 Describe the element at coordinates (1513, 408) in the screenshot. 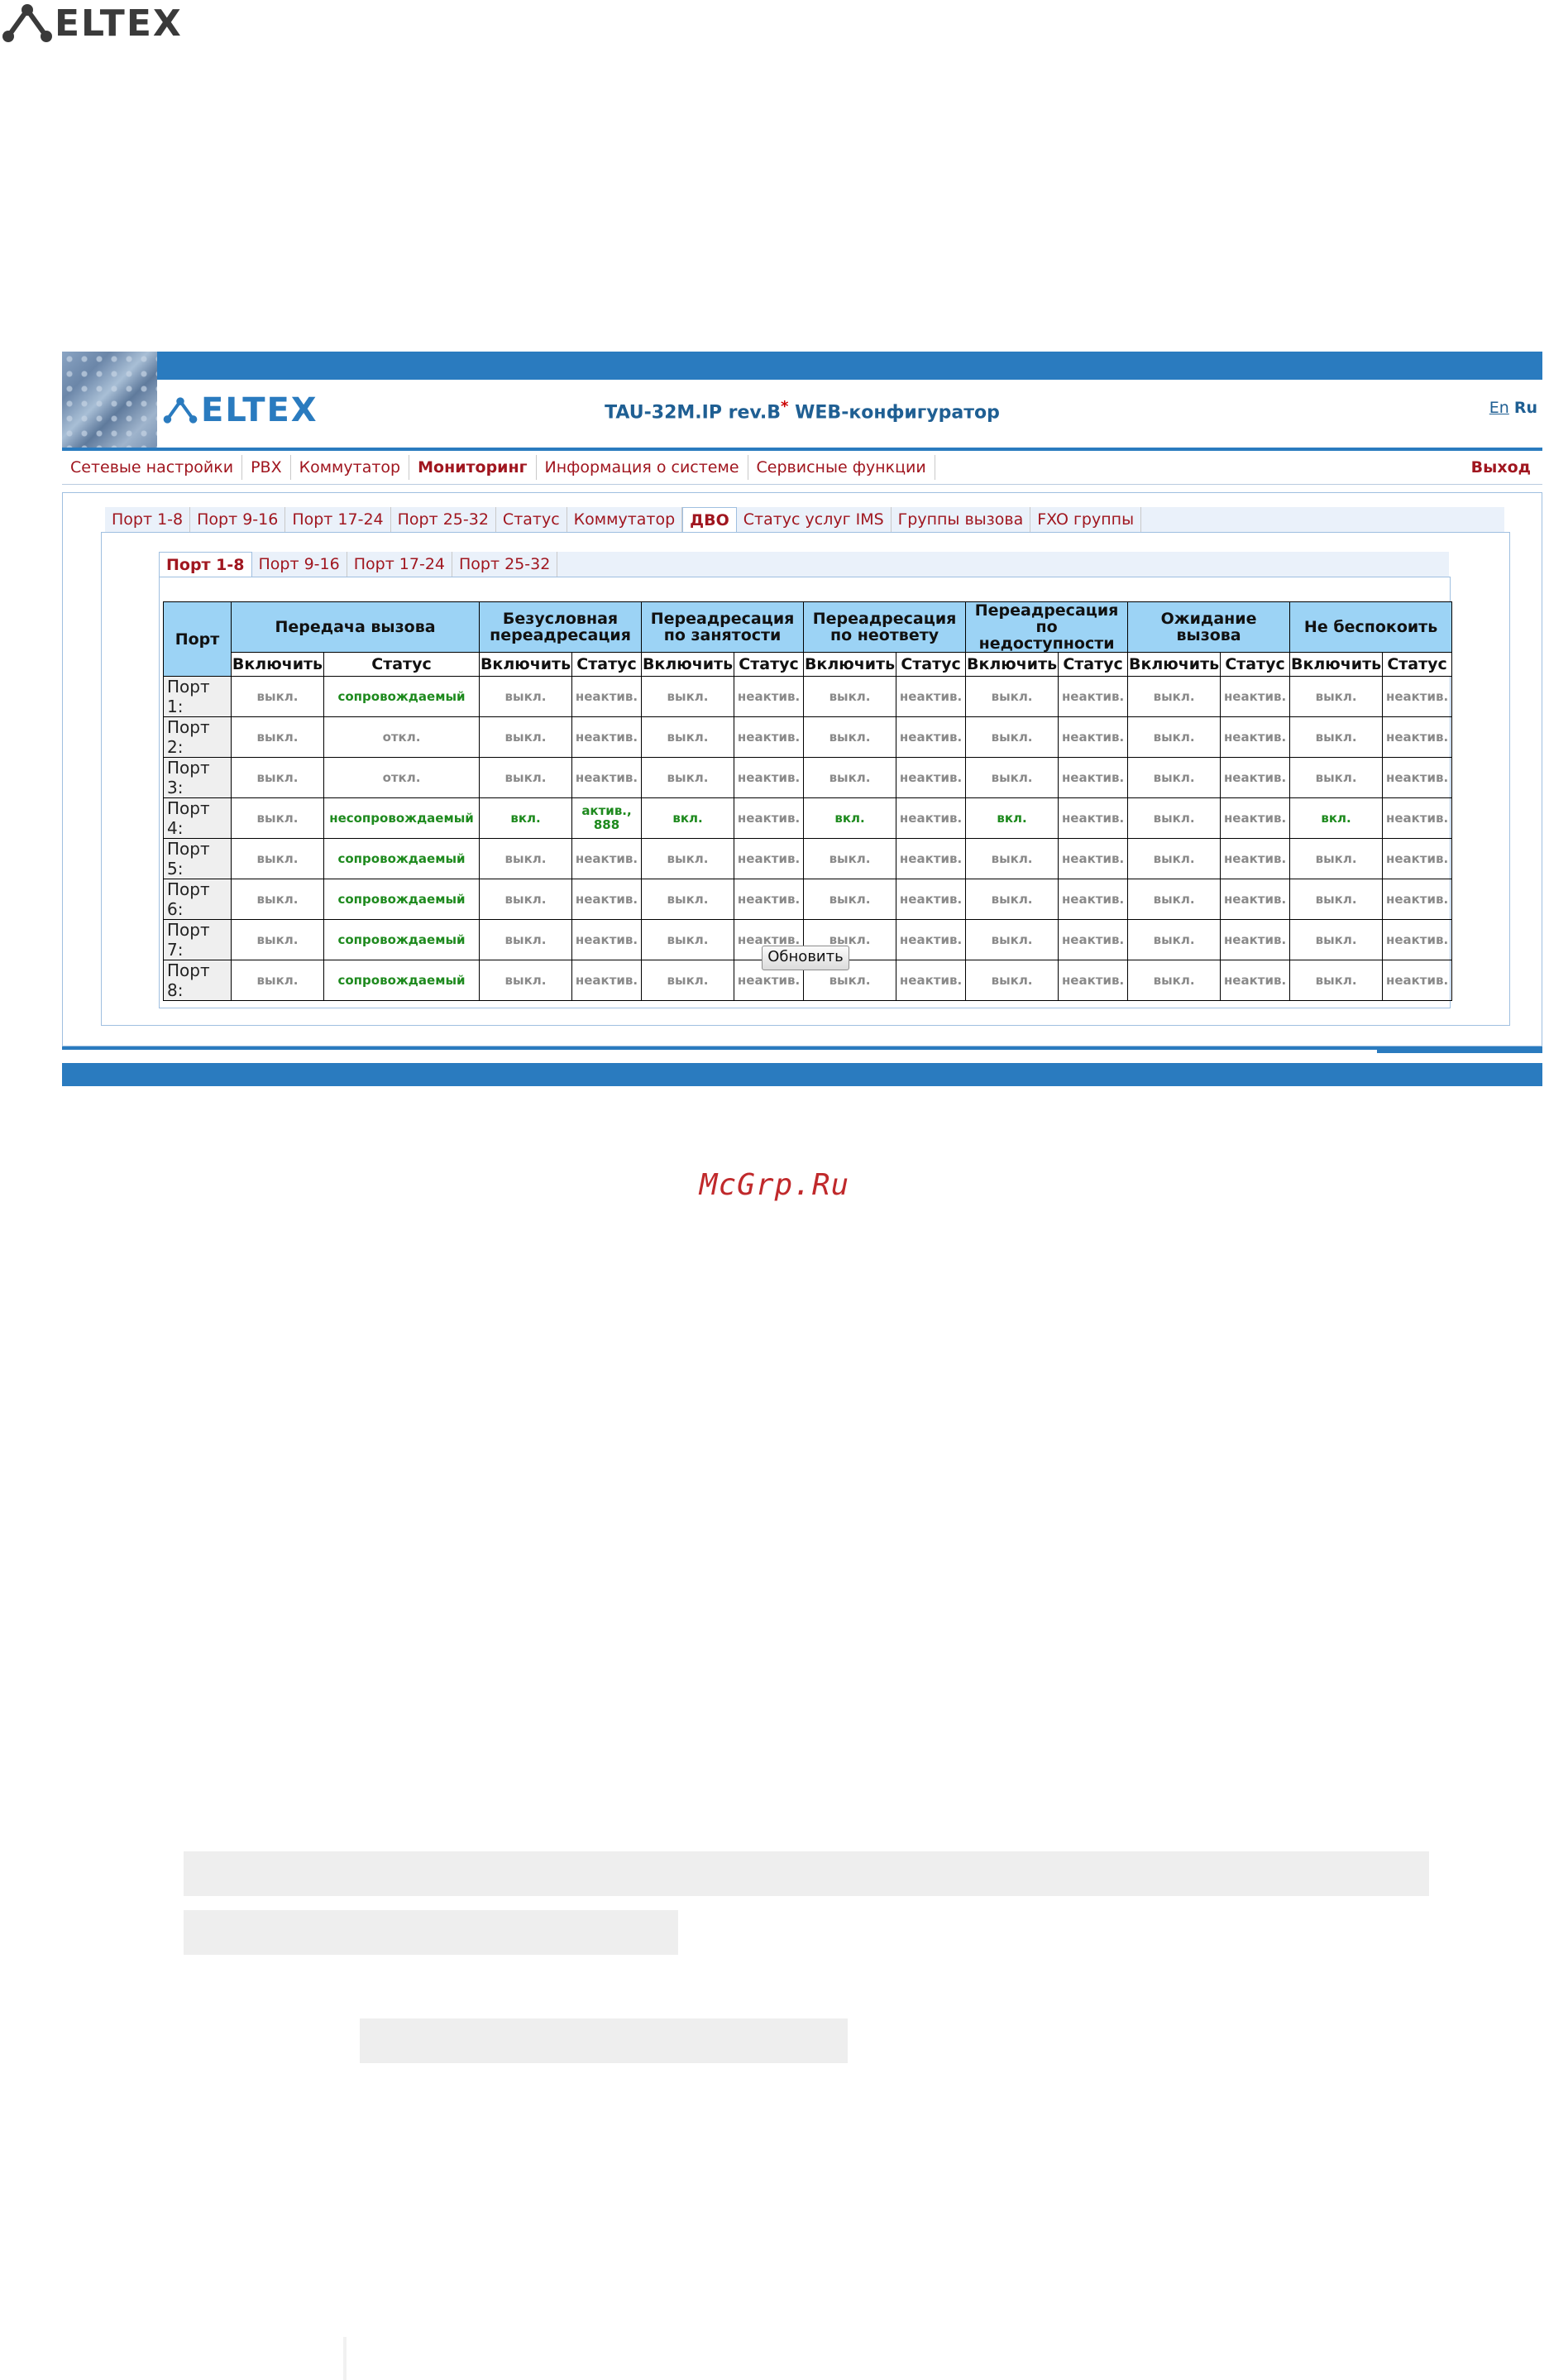

I see `language-switcher: En Ru` at that location.